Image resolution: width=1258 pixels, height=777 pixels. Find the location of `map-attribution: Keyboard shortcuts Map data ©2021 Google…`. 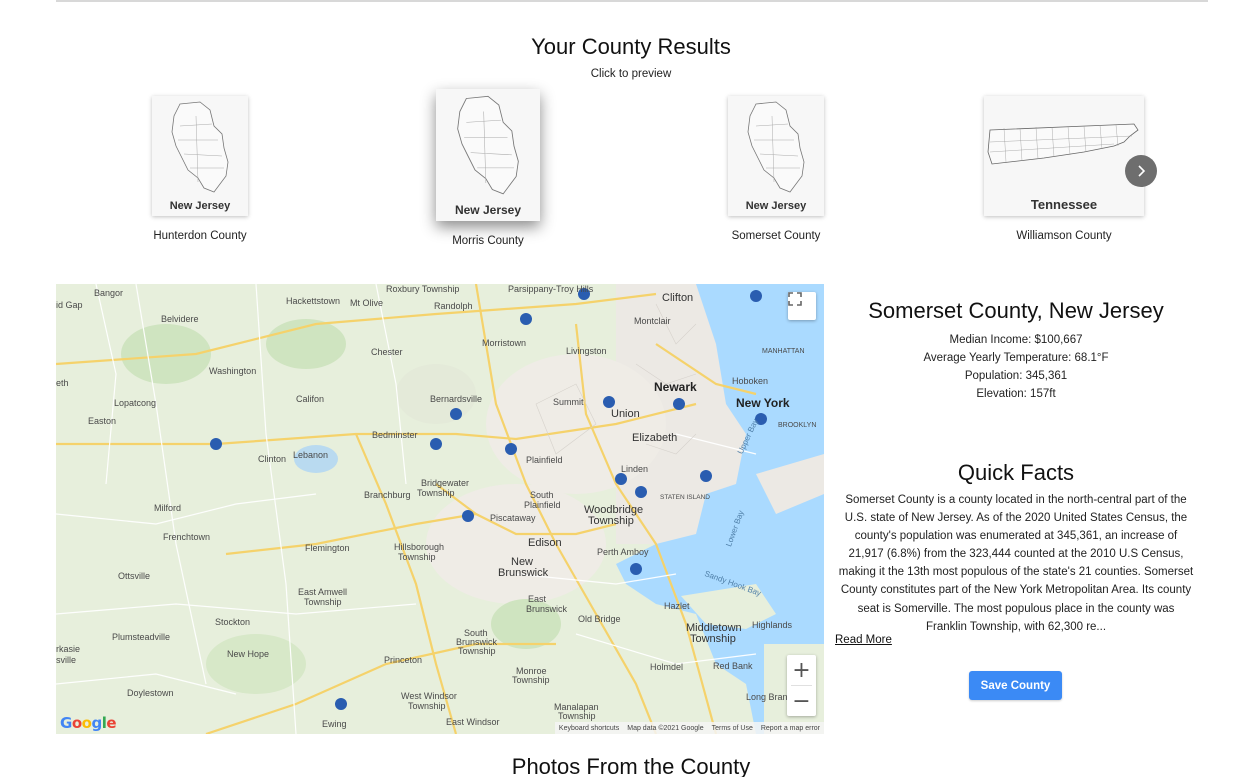

map-attribution: Keyboard shortcuts Map data ©2021 Google… is located at coordinates (689, 728).